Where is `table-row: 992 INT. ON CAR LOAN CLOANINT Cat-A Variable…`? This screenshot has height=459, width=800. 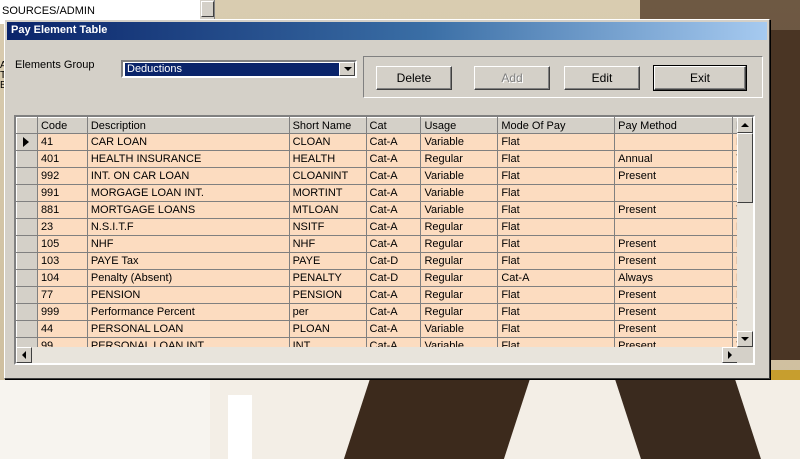 table-row: 992 INT. ON CAR LOAN CLOANINT Cat-A Variable… is located at coordinates (384, 176).